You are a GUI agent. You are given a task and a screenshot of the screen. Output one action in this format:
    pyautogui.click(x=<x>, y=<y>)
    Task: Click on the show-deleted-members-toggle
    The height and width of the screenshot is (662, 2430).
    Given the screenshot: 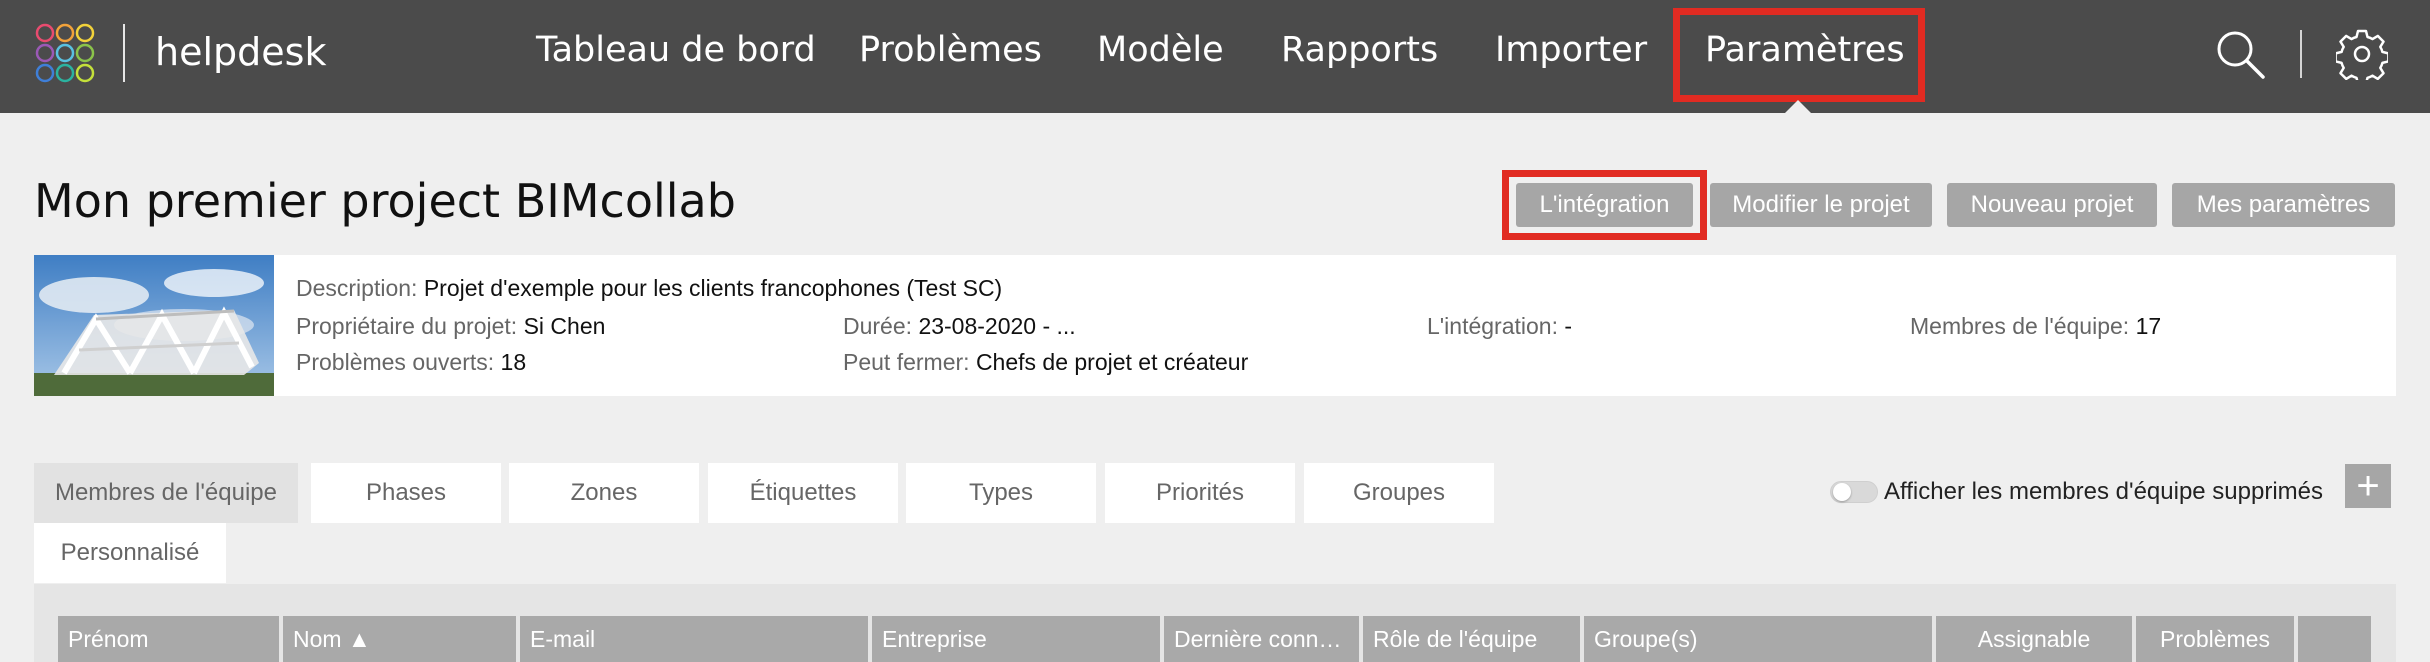 What is the action you would take?
    pyautogui.click(x=1854, y=492)
    